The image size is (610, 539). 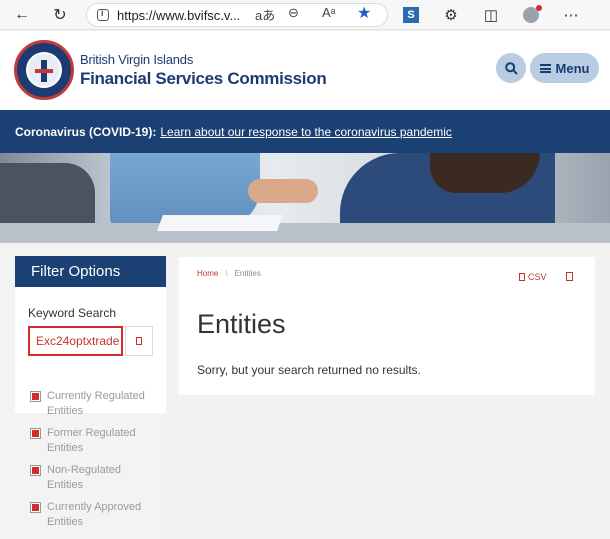 What do you see at coordinates (572, 68) in the screenshot?
I see `menu-label: Menu` at bounding box center [572, 68].